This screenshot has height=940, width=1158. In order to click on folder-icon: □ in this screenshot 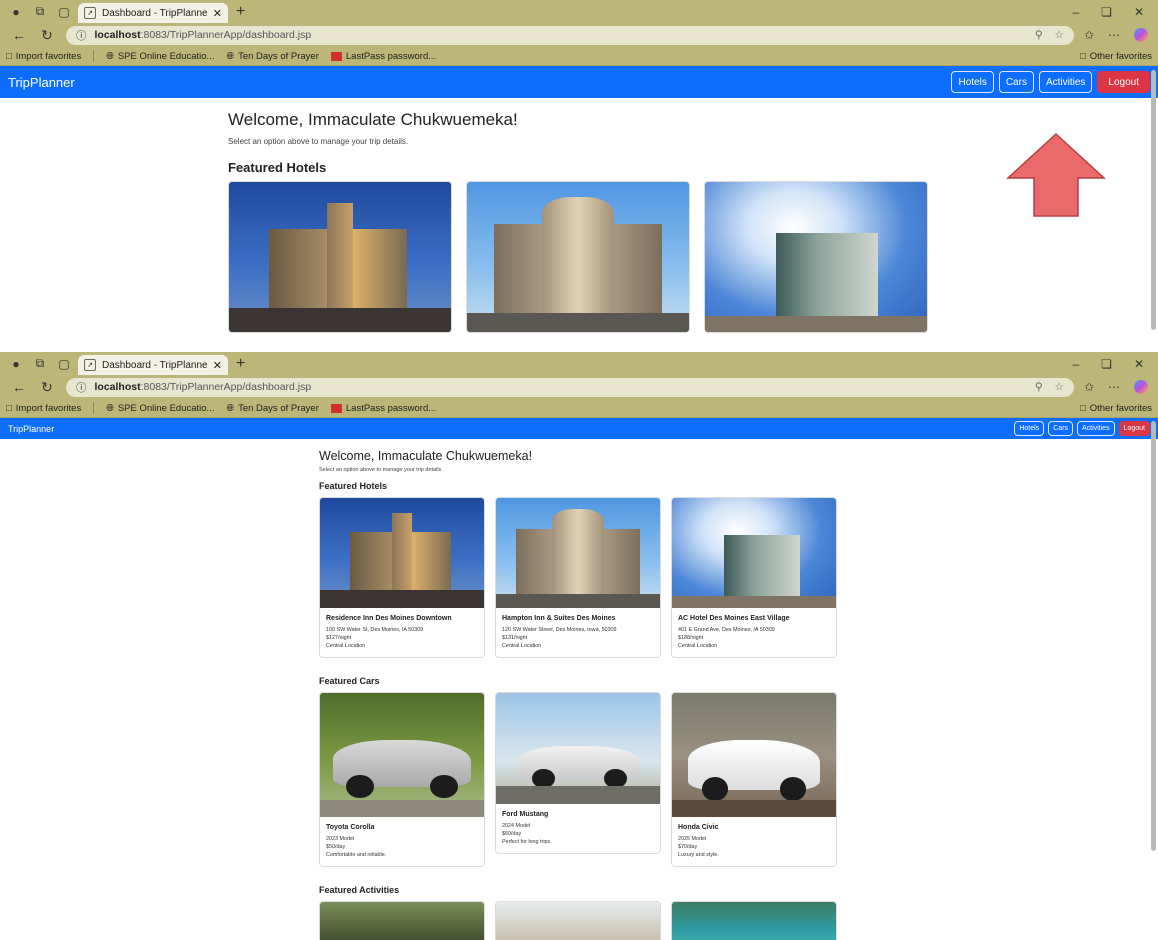, I will do `click(1082, 56)`.